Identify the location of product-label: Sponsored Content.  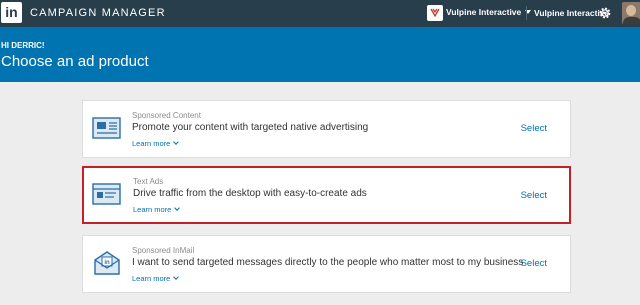
(166, 115).